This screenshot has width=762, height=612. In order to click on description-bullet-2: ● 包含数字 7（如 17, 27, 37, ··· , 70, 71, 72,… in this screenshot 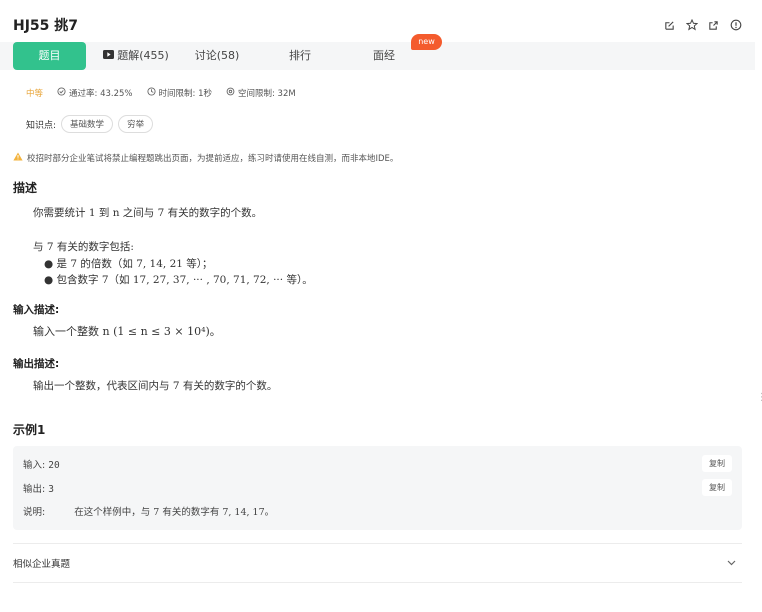, I will do `click(178, 280)`.